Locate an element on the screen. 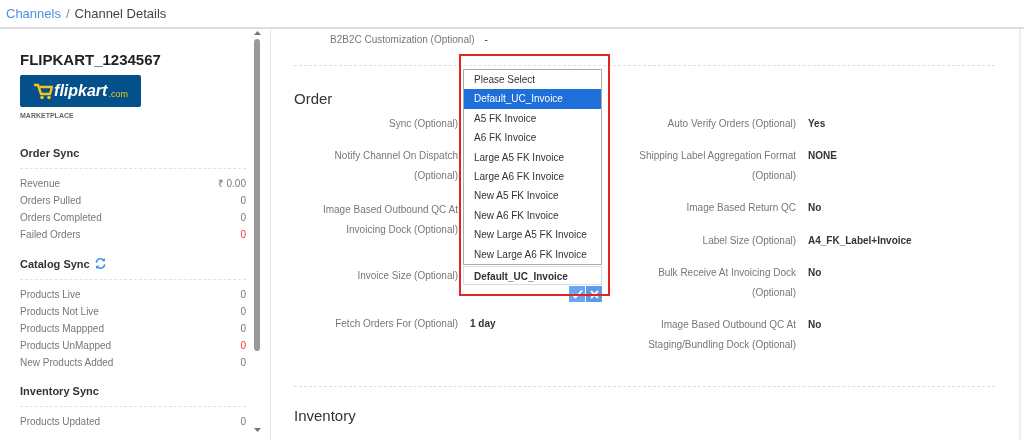  field-label: Shipping Label Aggregation Format (Optional) is located at coordinates (717, 166).